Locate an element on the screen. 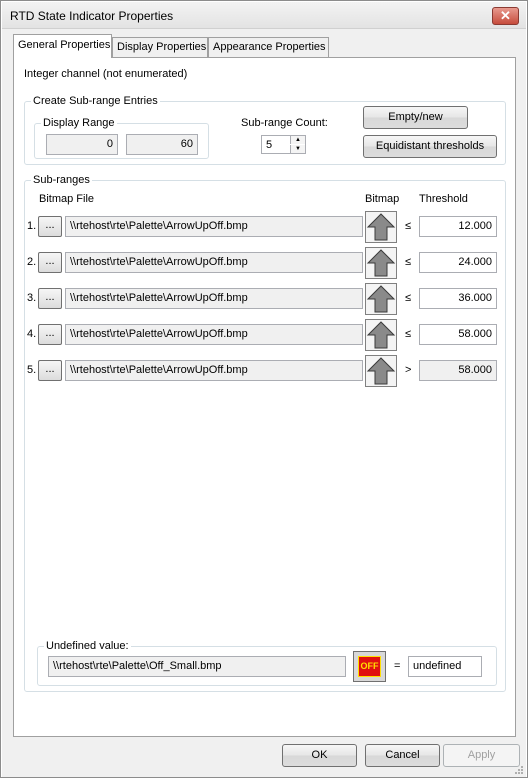 This screenshot has width=528, height=778. row-index: 2. is located at coordinates (32, 262).